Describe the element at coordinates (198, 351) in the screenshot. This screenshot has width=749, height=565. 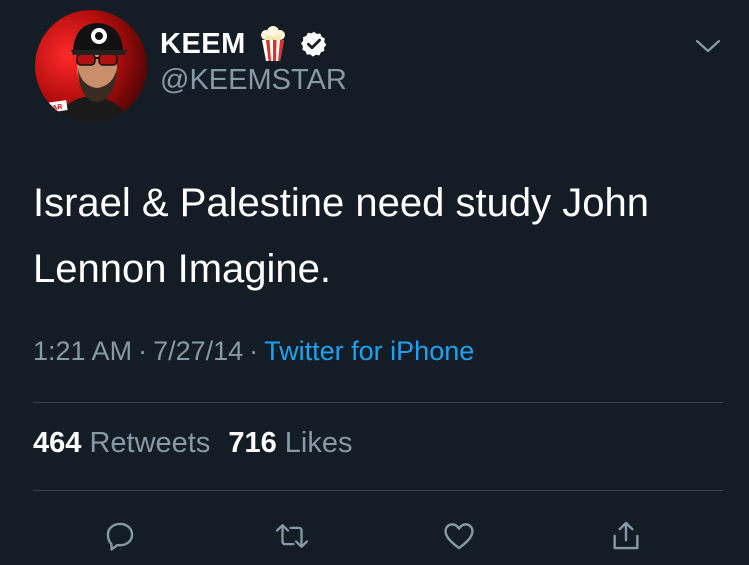
I see `tweet-date: 7/27/14` at that location.